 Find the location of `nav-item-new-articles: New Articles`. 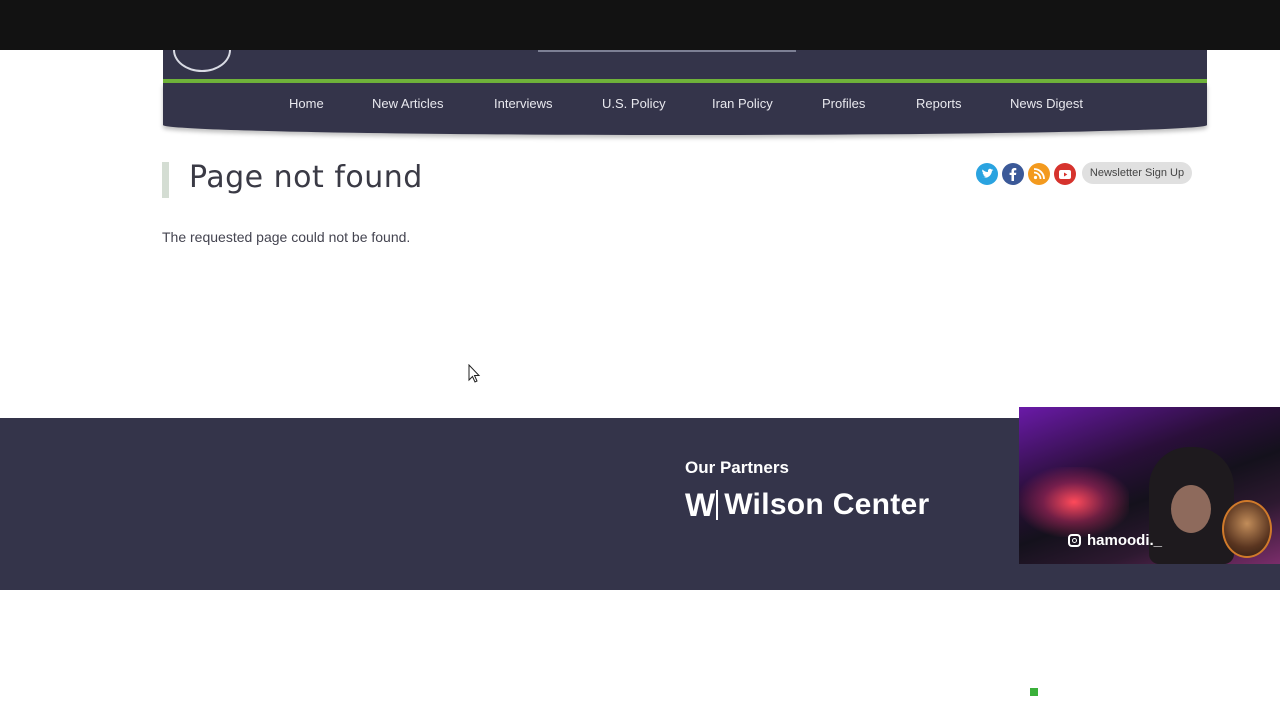

nav-item-new-articles: New Articles is located at coordinates (408, 103).